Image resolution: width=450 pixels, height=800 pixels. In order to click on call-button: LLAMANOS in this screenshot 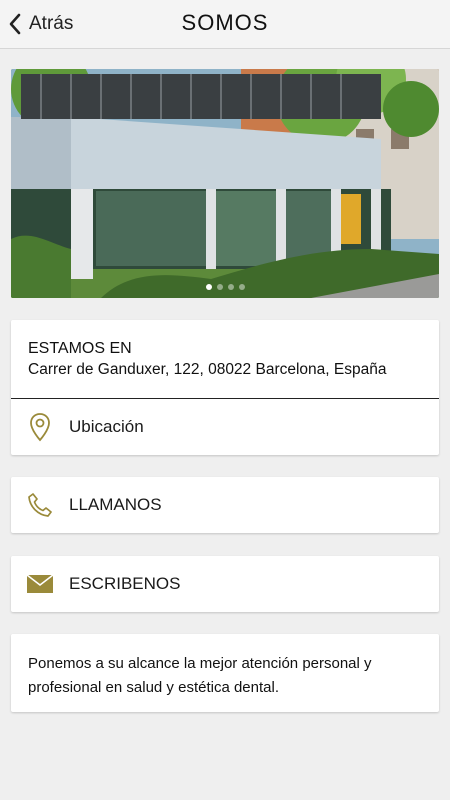, I will do `click(225, 505)`.